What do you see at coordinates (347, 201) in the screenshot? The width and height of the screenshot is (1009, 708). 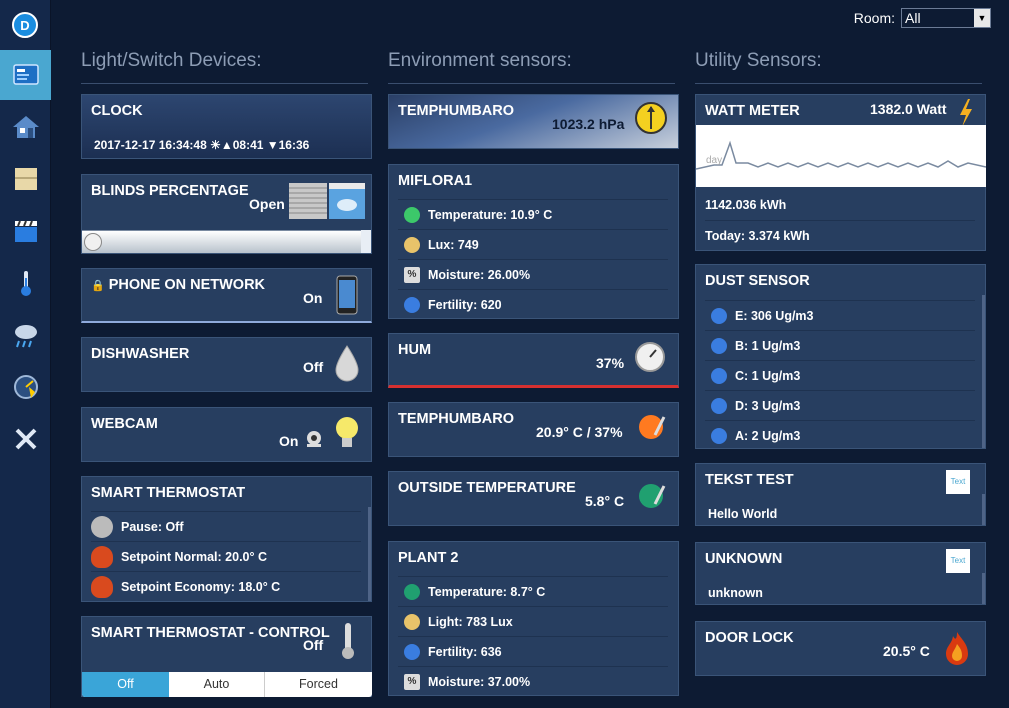 I see `blinds-open-icon` at bounding box center [347, 201].